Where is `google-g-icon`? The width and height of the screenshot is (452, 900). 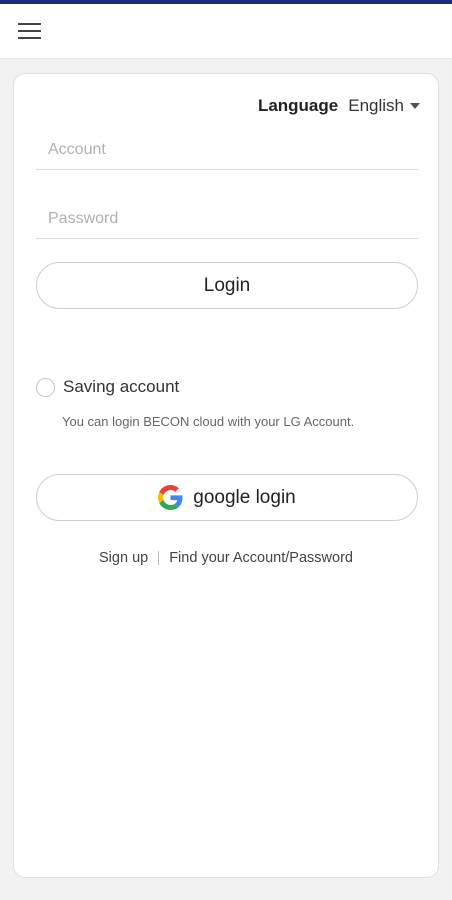 google-g-icon is located at coordinates (170, 497).